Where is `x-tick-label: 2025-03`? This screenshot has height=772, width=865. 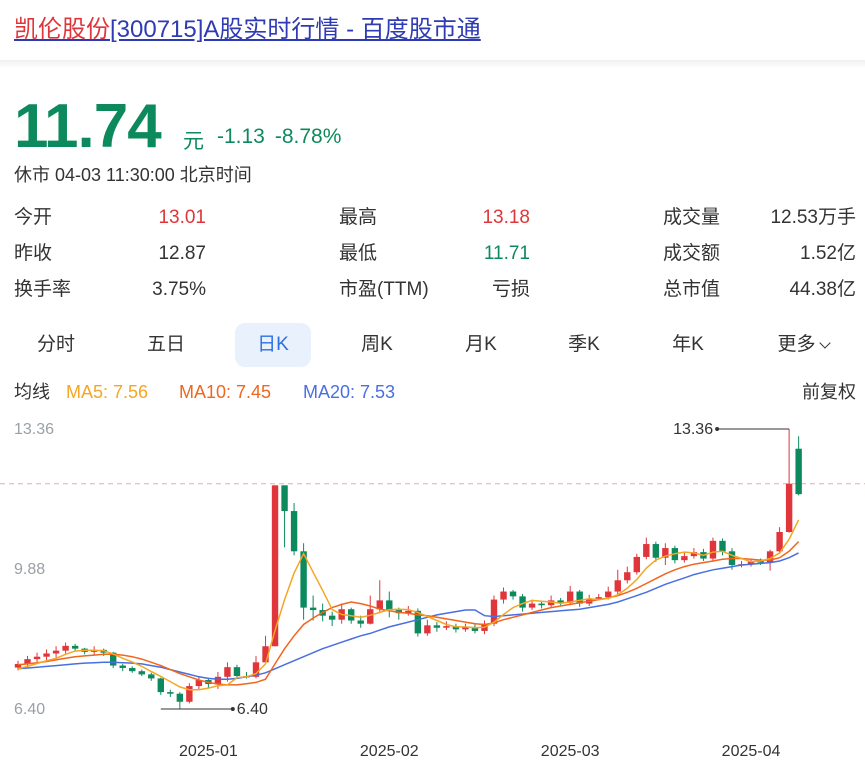 x-tick-label: 2025-03 is located at coordinates (570, 751).